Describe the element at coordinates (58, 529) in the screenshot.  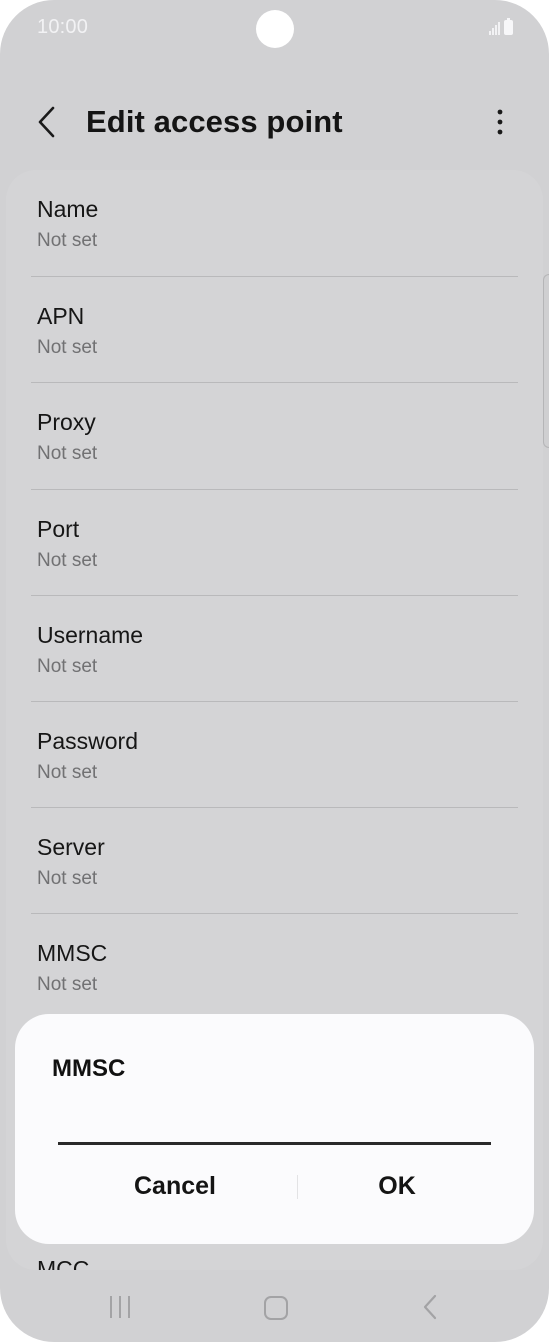
I see `item-label: Port` at that location.